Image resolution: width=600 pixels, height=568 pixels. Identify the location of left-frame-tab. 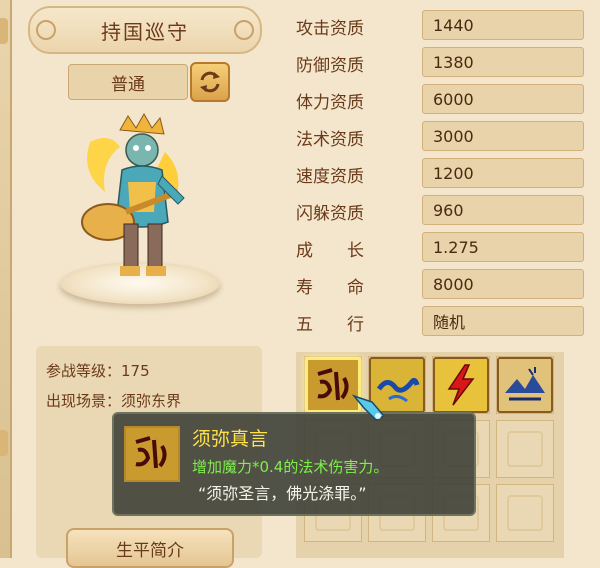
(4, 31).